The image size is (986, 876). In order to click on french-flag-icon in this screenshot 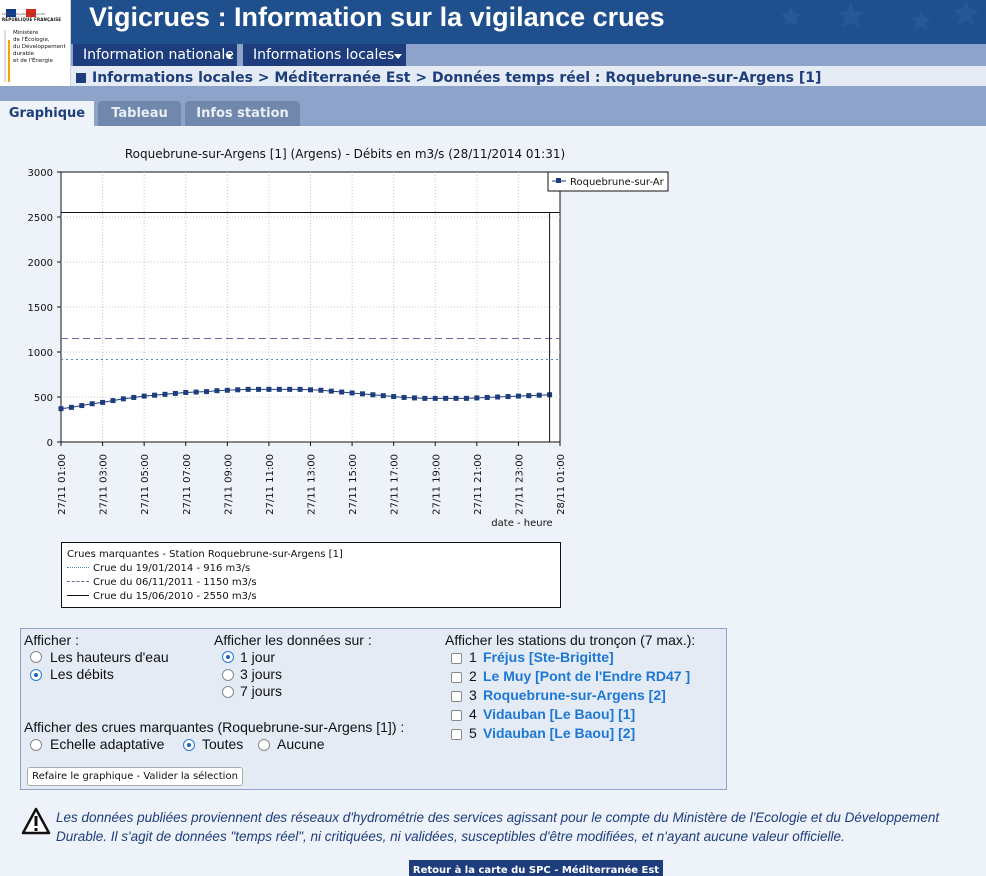, I will do `click(21, 9)`.